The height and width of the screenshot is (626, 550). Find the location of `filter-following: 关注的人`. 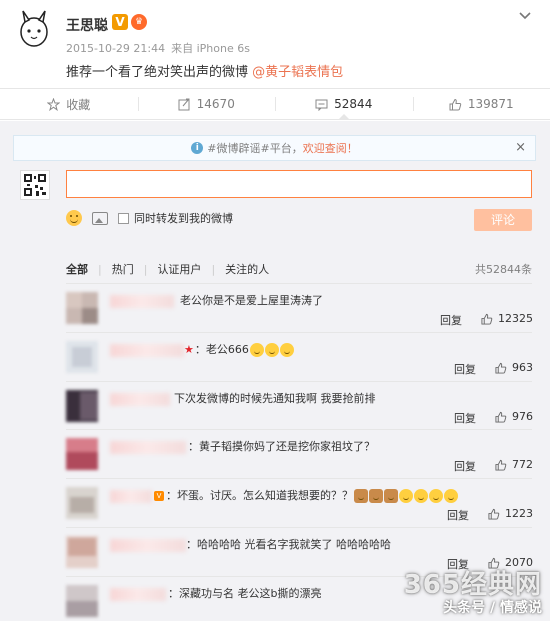

filter-following: 关注的人 is located at coordinates (247, 269).